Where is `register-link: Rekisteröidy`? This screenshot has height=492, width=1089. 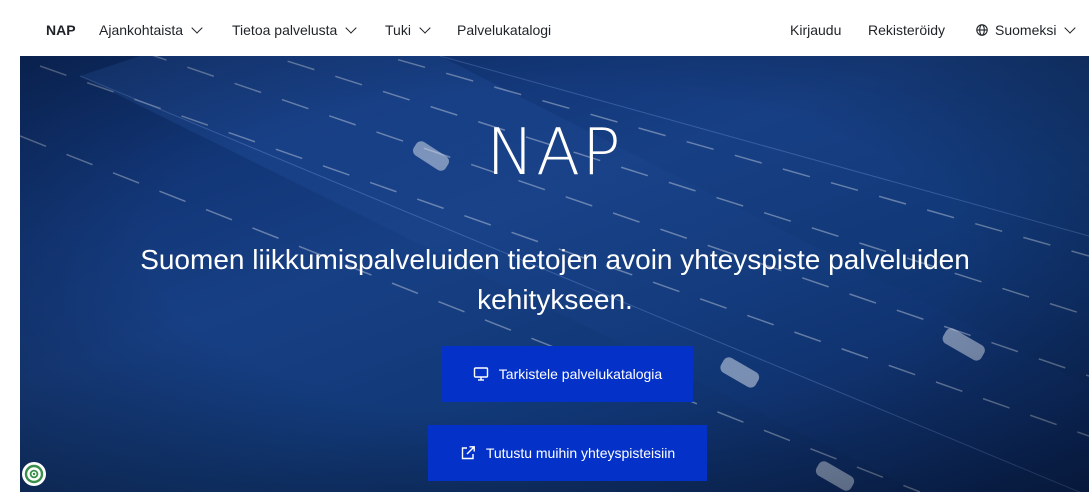 register-link: Rekisteröidy is located at coordinates (906, 30).